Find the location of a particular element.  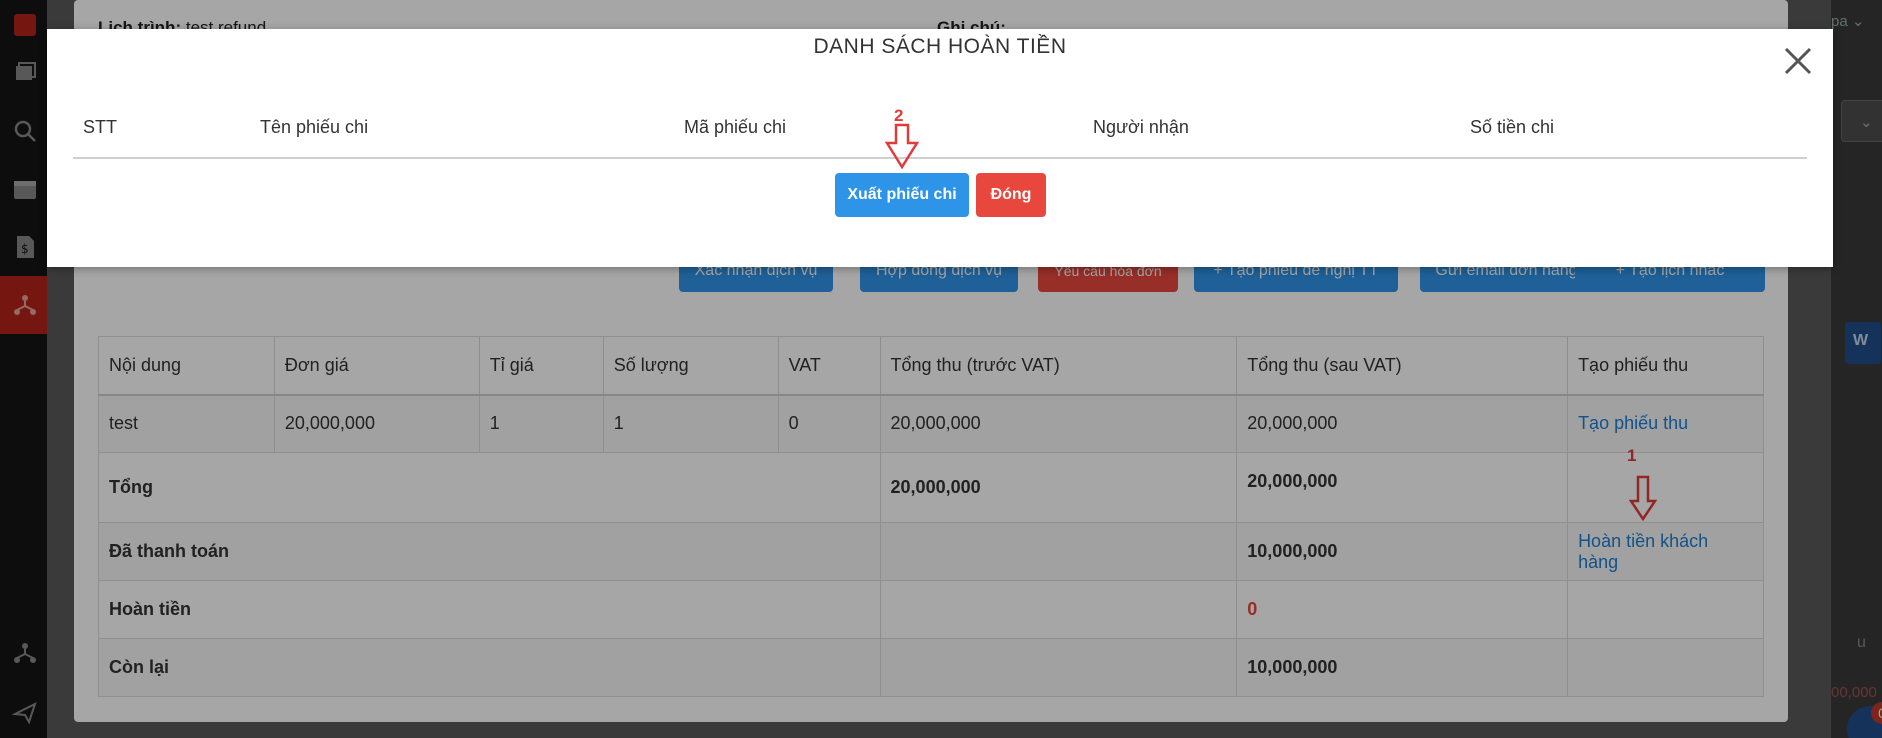

close-button: Đóng is located at coordinates (1011, 195).